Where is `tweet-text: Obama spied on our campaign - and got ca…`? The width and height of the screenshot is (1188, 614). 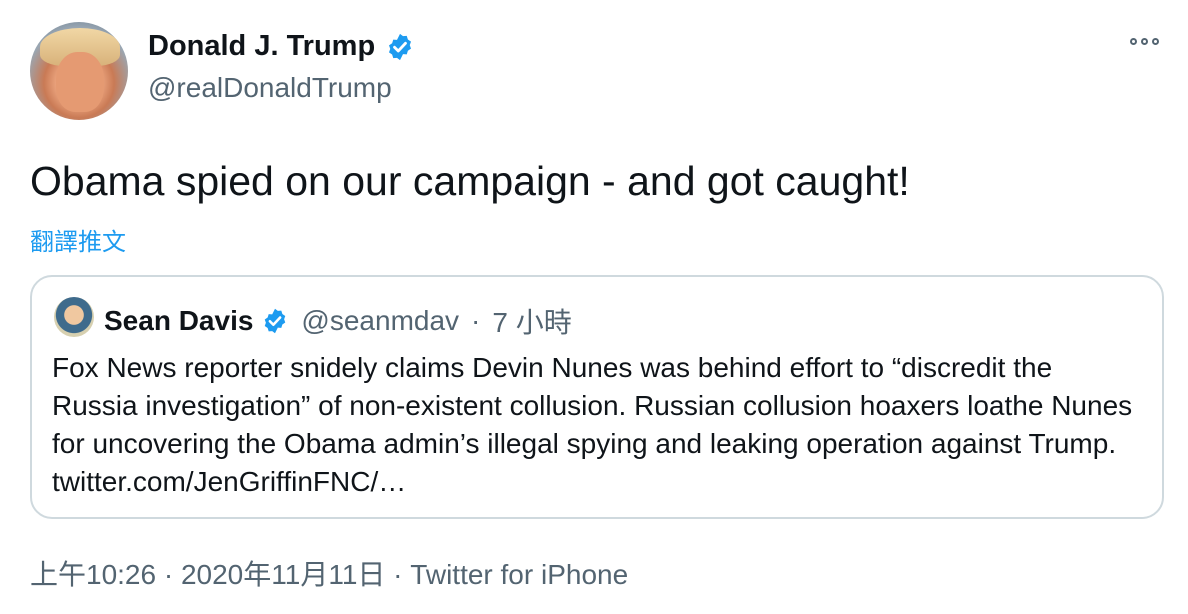 tweet-text: Obama spied on our campaign - and got ca… is located at coordinates (470, 181).